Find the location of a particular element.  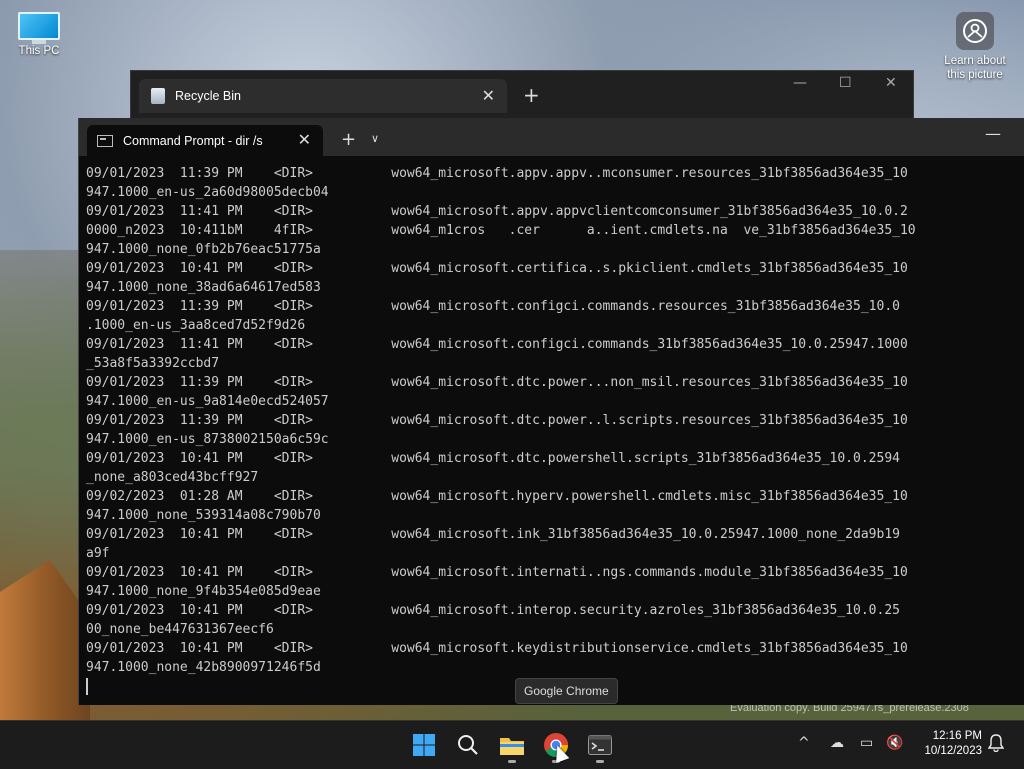

monitor-icon is located at coordinates (39, 28).